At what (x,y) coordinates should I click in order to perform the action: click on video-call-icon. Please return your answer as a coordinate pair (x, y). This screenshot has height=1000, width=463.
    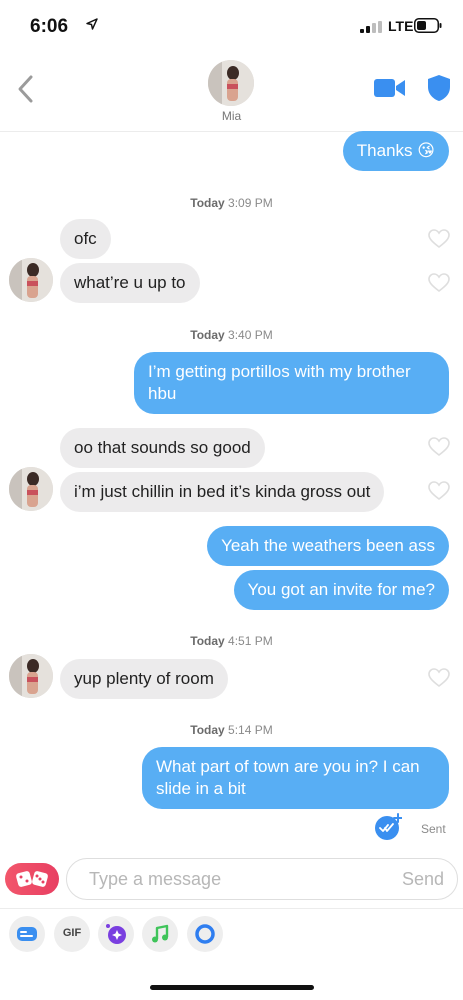
    Looking at the image, I should click on (390, 88).